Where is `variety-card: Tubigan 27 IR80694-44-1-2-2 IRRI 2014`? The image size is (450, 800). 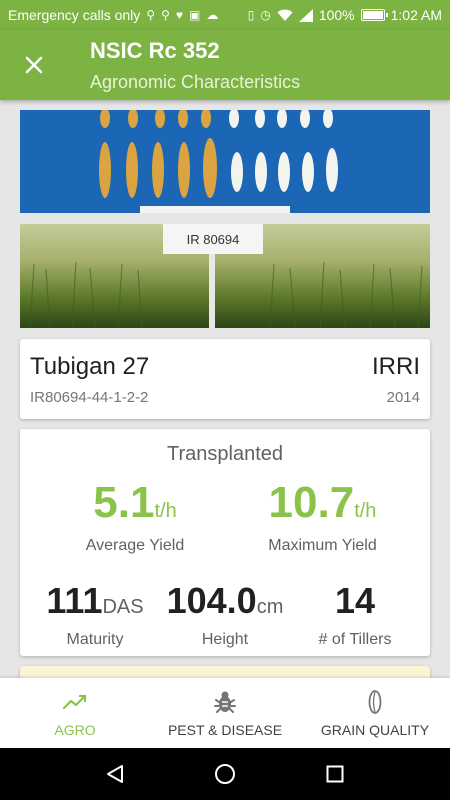
variety-card: Tubigan 27 IR80694-44-1-2-2 IRRI 2014 is located at coordinates (225, 379).